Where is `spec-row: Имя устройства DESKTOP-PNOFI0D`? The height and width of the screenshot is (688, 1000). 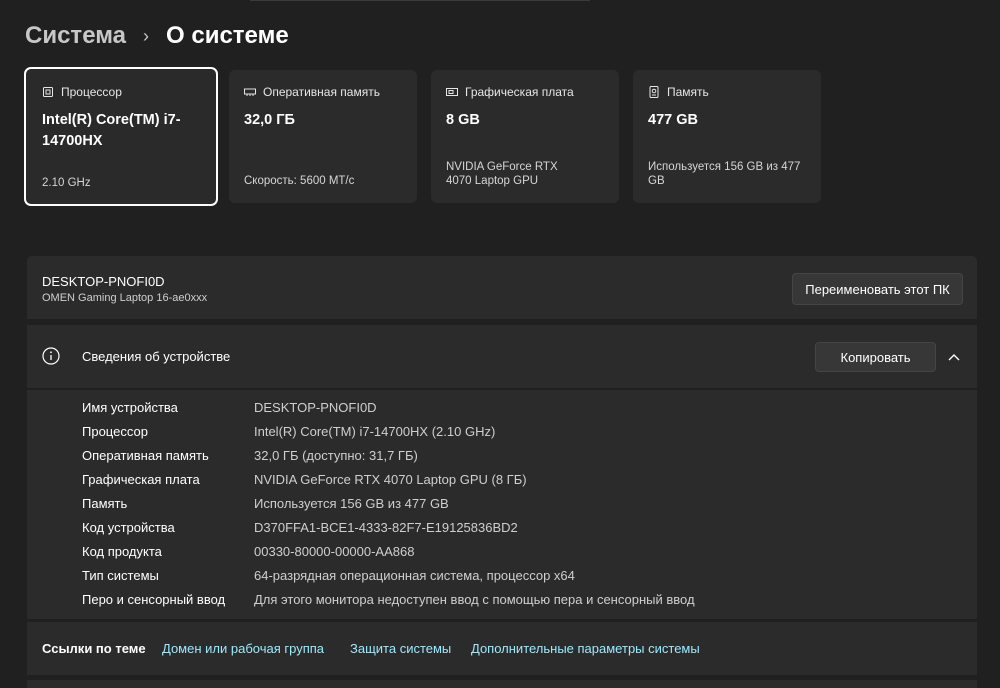 spec-row: Имя устройства DESKTOP-PNOFI0D is located at coordinates (229, 412).